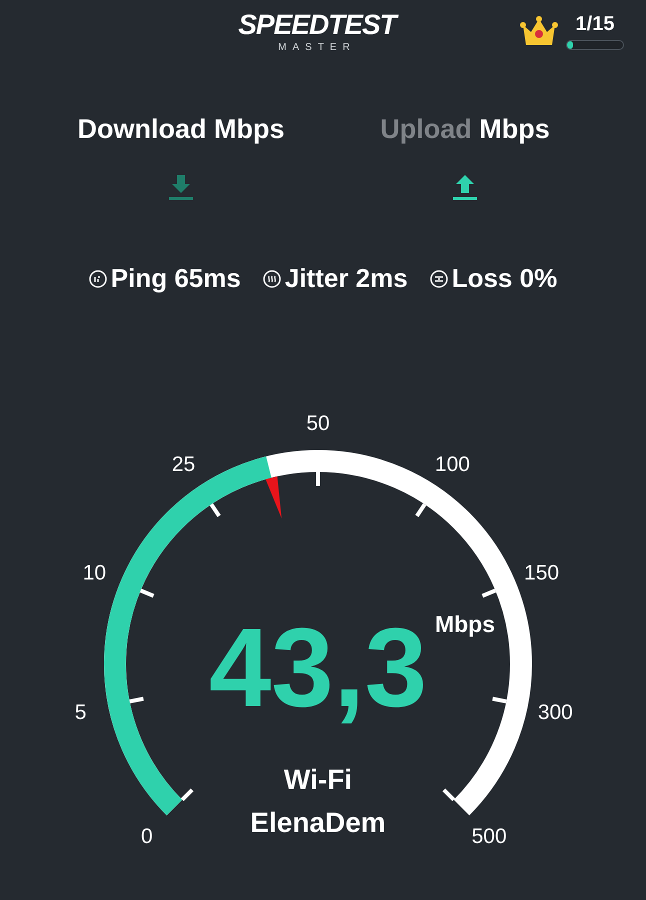  Describe the element at coordinates (318, 423) in the screenshot. I see `scale-label: 50` at that location.